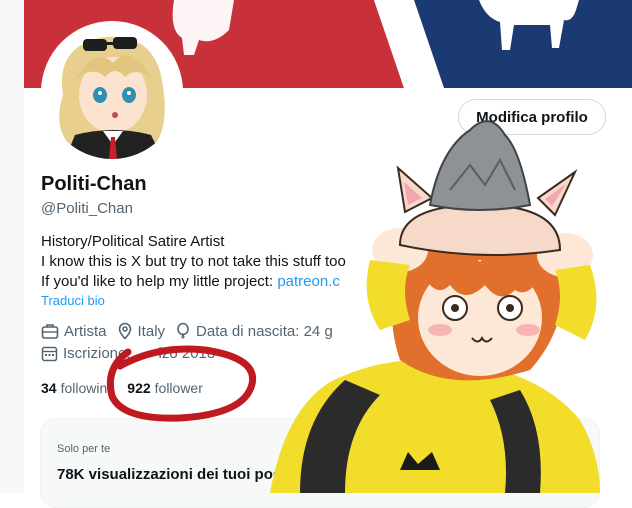  What do you see at coordinates (264, 331) in the screenshot?
I see `meta-birth-label: Data di nascita: 24 g` at bounding box center [264, 331].